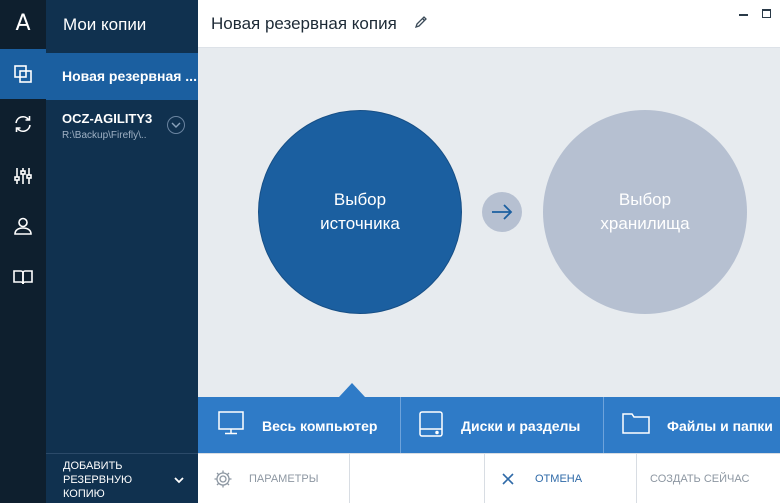 Image resolution: width=780 pixels, height=503 pixels. I want to click on add-backup-button: ДОБАВИТЬ РЕЗЕРВНУЮ КОПИЮ, so click(122, 478).